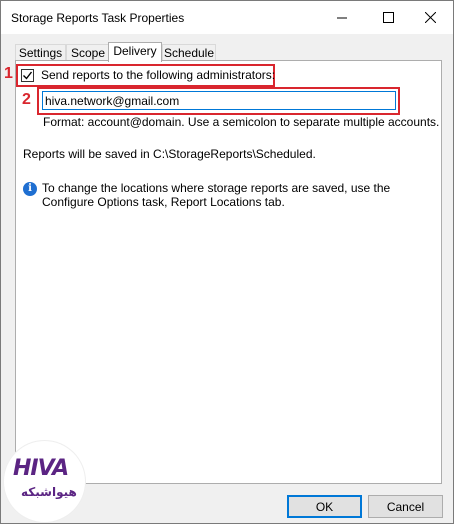 The image size is (454, 524). I want to click on minimize-icon, so click(342, 17).